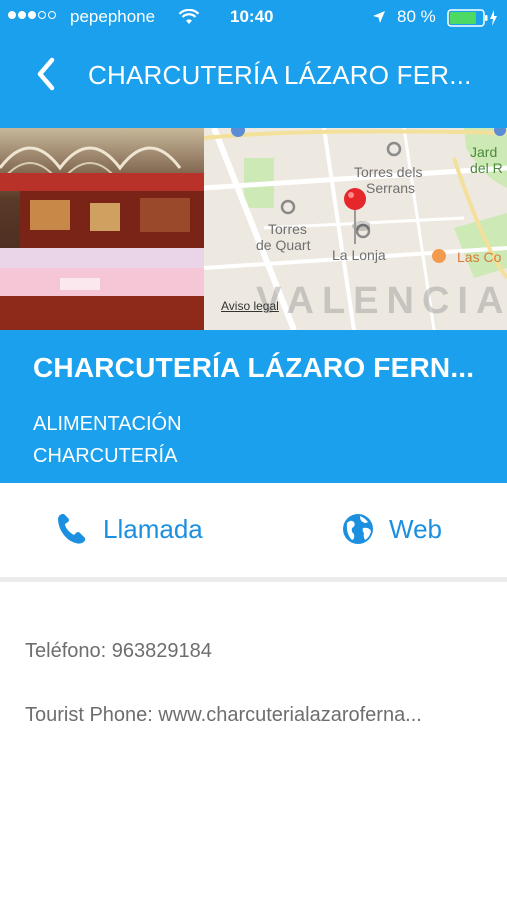 This screenshot has width=507, height=900. I want to click on status-bar: pepephone 10:40 80 %, so click(253, 18).